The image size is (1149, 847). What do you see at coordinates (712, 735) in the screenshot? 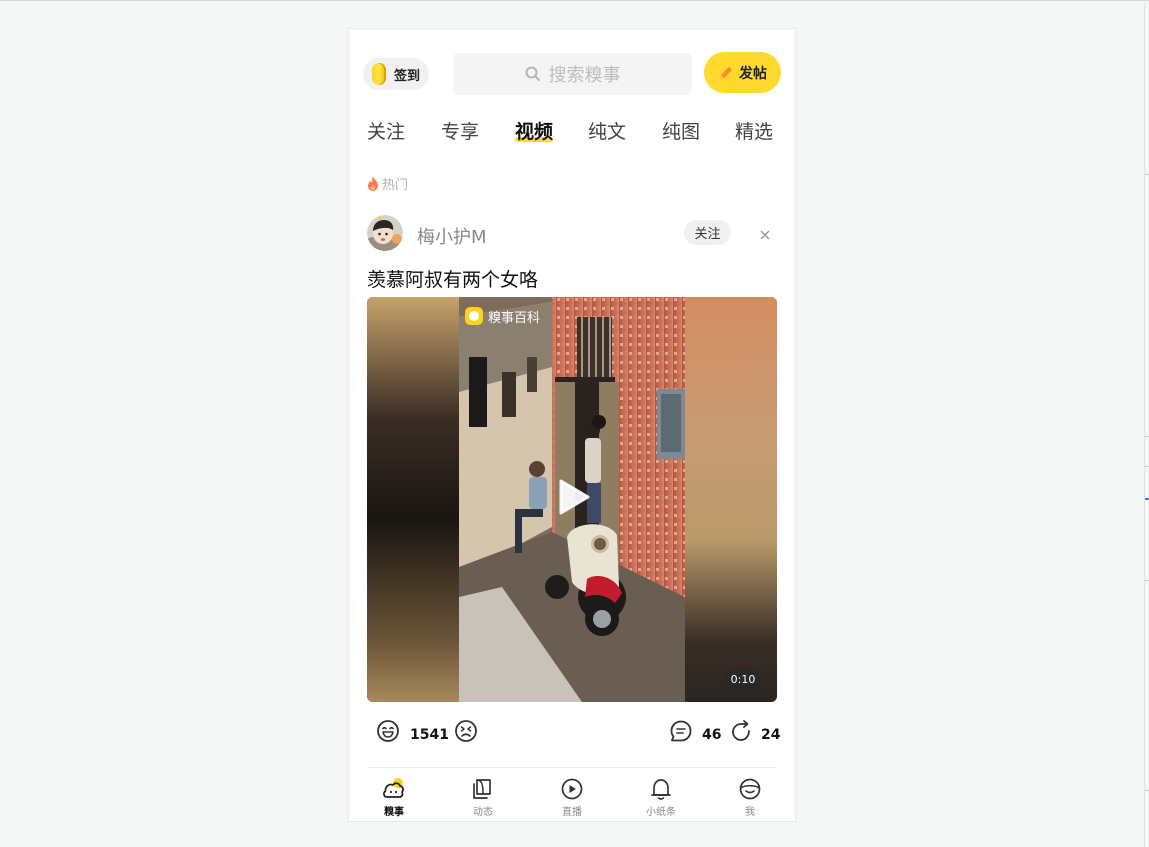
I see `comment-count: 46` at bounding box center [712, 735].